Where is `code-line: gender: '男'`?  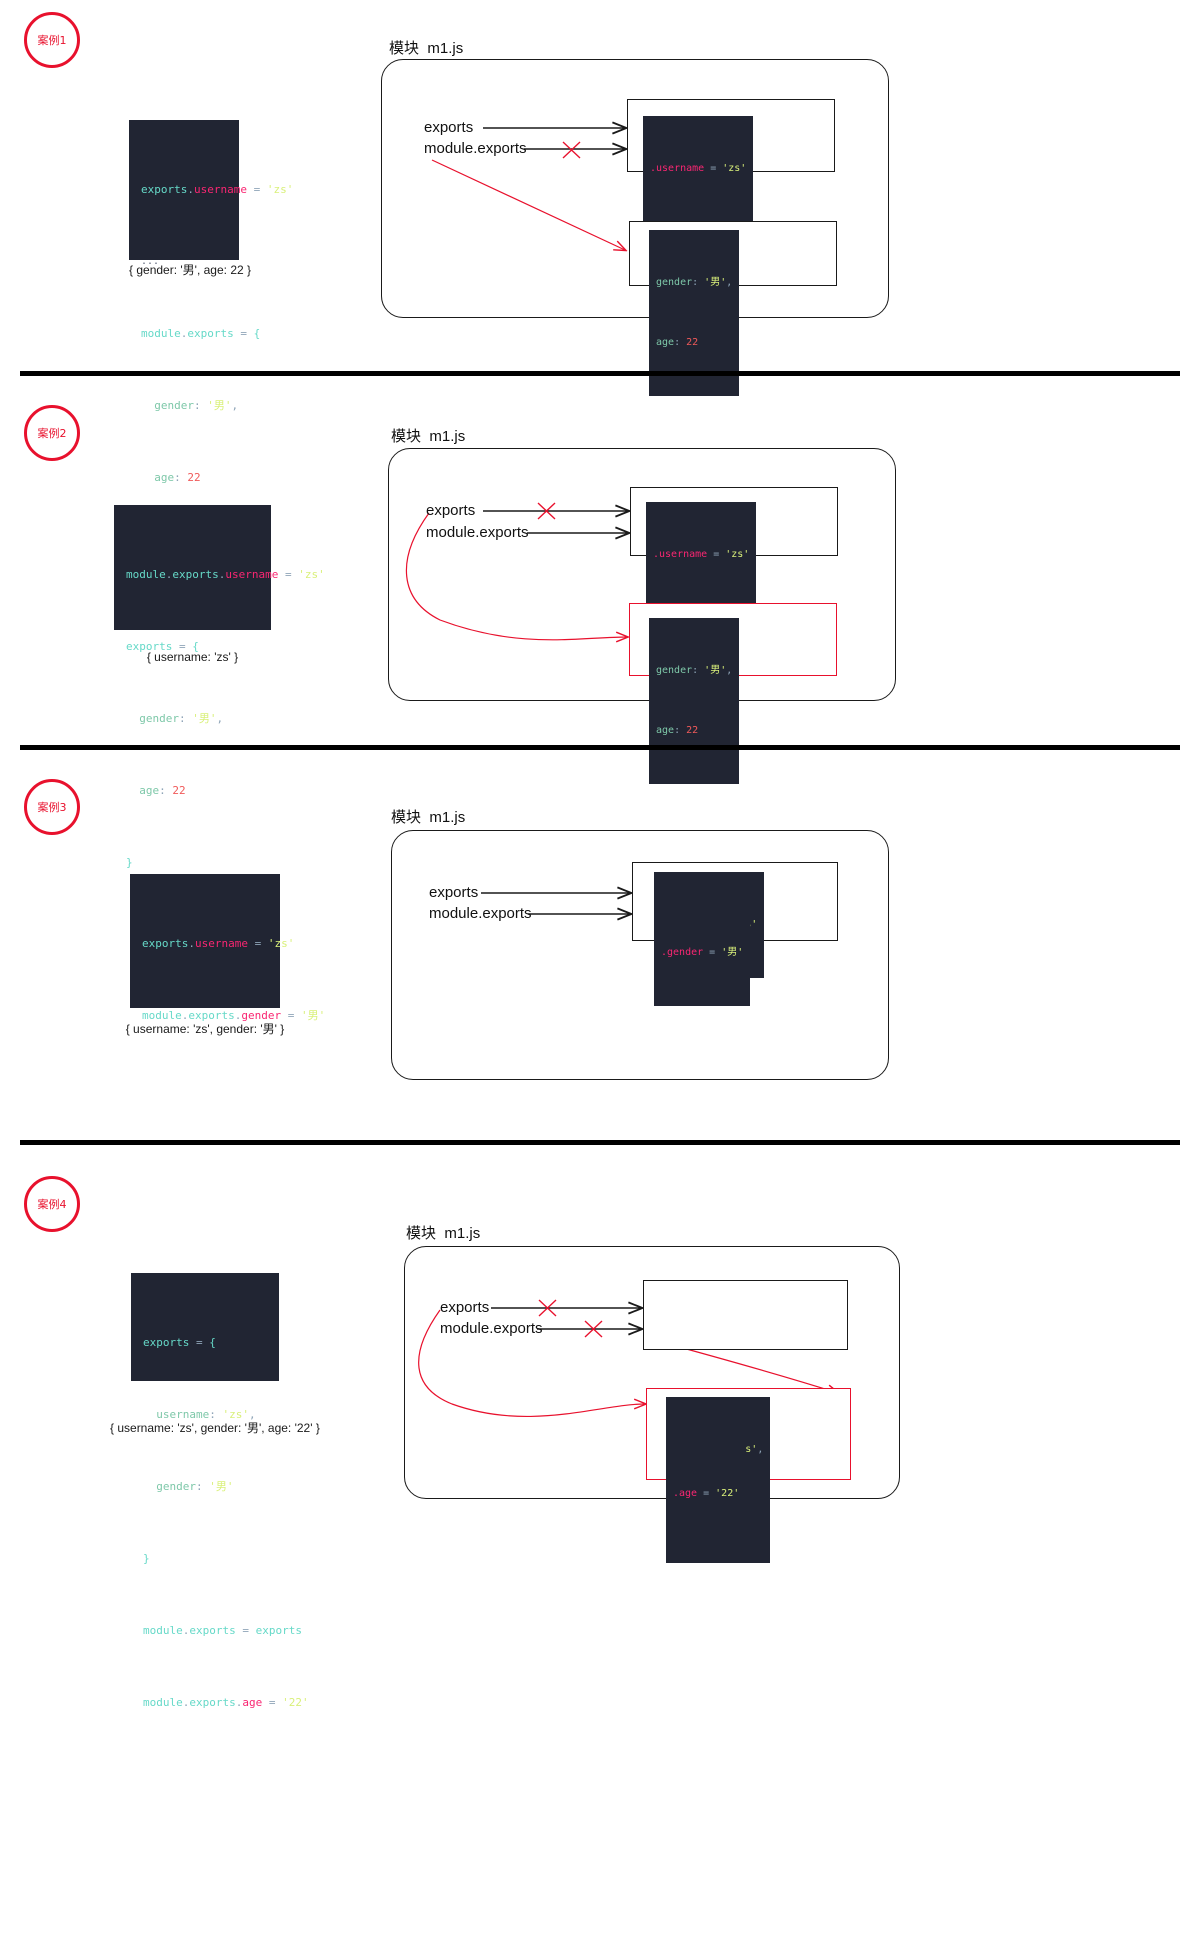
code-line: gender: '男' is located at coordinates (195, 1486).